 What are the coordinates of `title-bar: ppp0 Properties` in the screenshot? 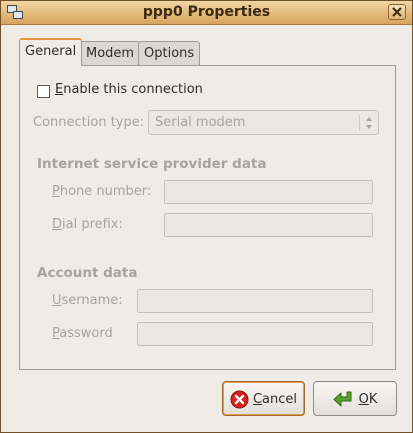 It's located at (206, 13).